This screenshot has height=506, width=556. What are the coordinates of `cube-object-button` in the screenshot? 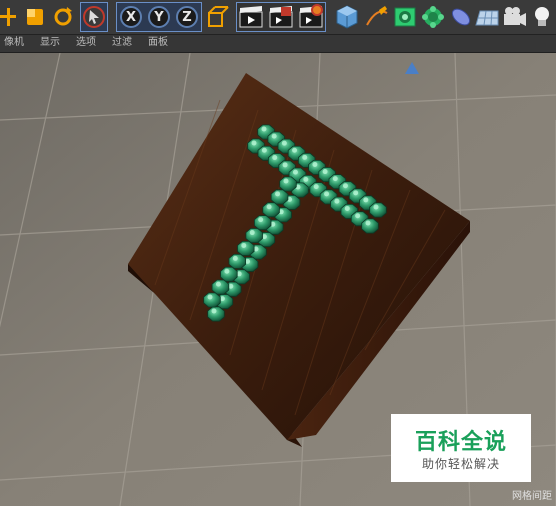 It's located at (347, 17).